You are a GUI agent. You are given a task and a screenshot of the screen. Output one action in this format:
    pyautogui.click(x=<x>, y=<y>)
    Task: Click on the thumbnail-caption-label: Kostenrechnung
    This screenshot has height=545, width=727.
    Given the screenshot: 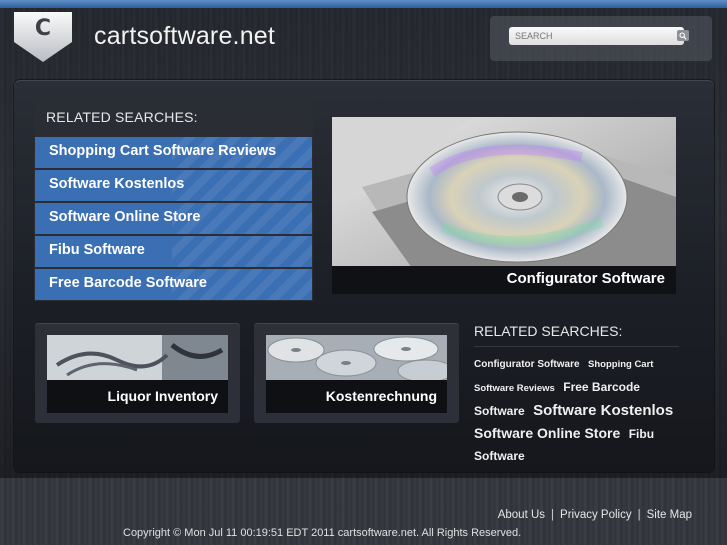 What is the action you would take?
    pyautogui.click(x=381, y=396)
    